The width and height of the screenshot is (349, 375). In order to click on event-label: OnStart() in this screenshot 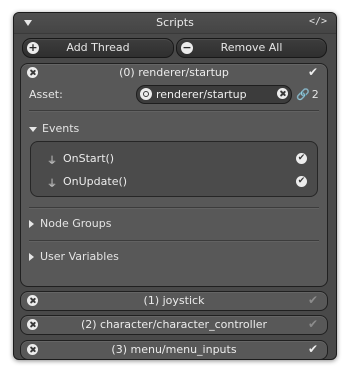, I will do `click(89, 158)`.